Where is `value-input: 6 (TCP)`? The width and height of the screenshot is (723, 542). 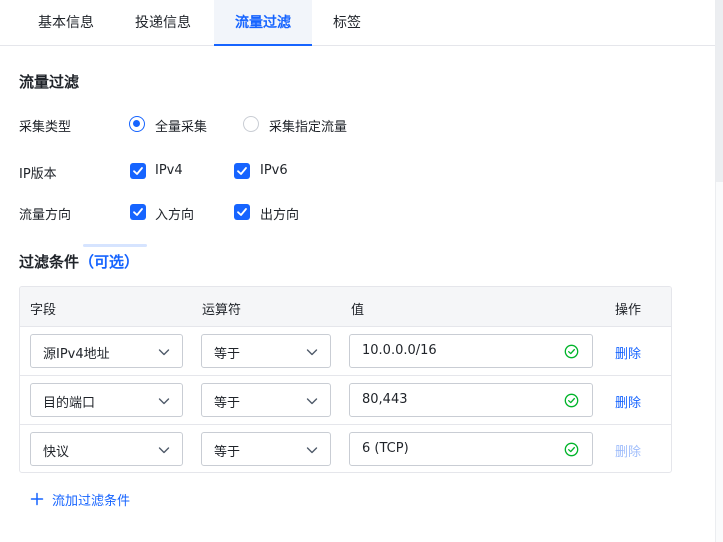
value-input: 6 (TCP) is located at coordinates (471, 449).